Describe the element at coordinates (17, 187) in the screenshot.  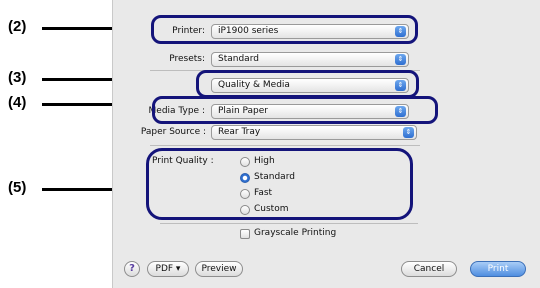
I see `callout-5: (5)` at that location.